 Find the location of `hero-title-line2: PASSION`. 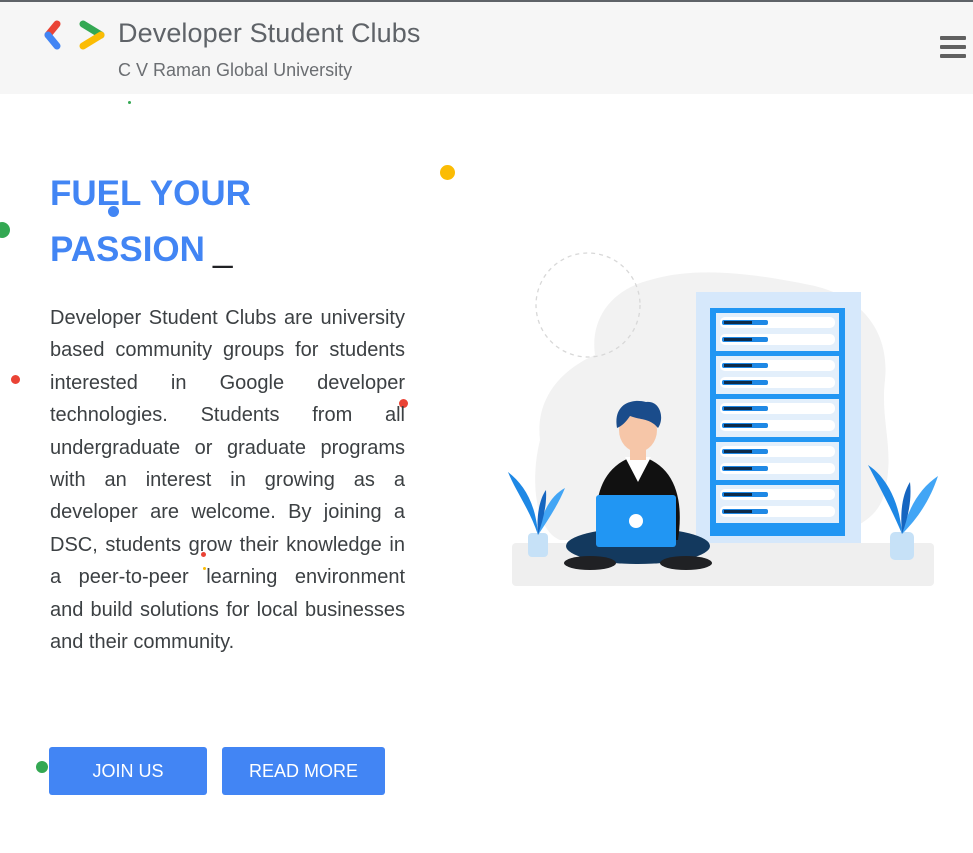

hero-title-line2: PASSION is located at coordinates (127, 249).